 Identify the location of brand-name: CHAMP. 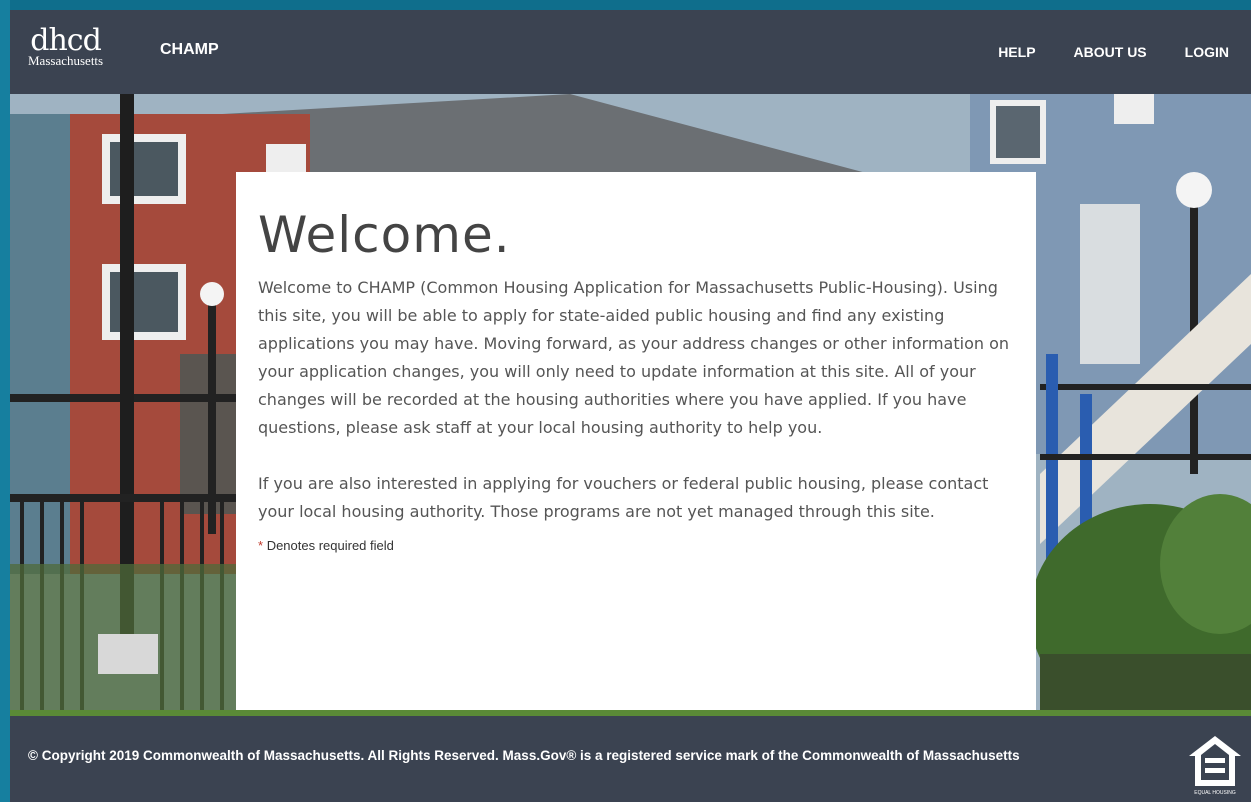
(189, 50).